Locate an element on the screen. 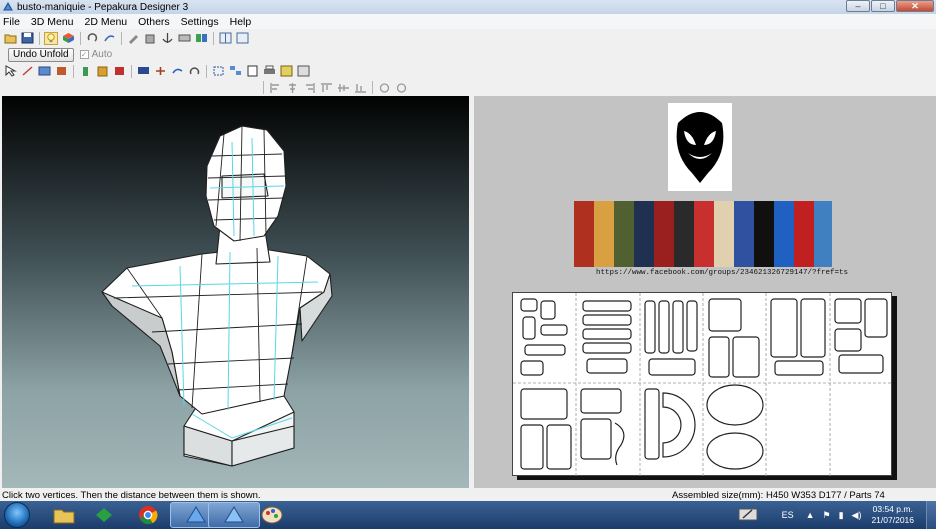 The height and width of the screenshot is (529, 936). cosplay-banner-image is located at coordinates (703, 234).